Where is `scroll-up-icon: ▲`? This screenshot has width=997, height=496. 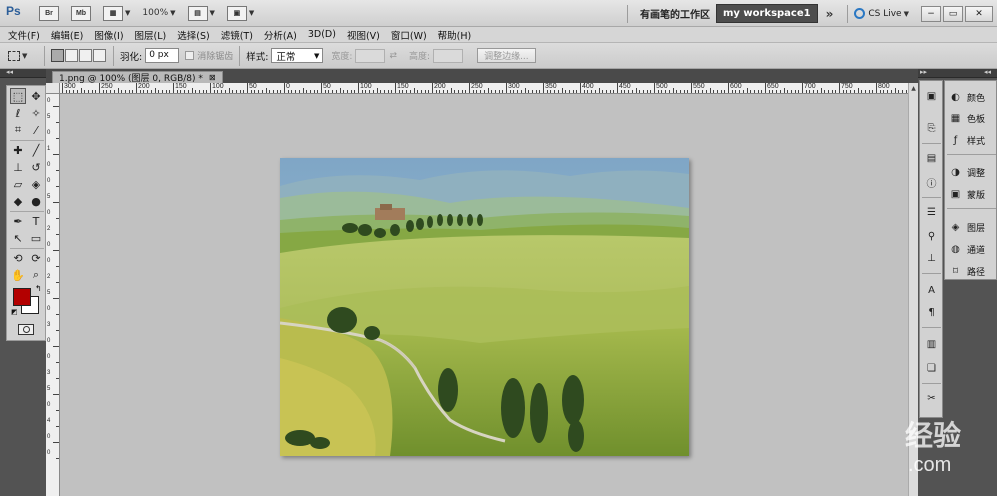
scroll-up-icon: ▲ is located at coordinates (913, 88).